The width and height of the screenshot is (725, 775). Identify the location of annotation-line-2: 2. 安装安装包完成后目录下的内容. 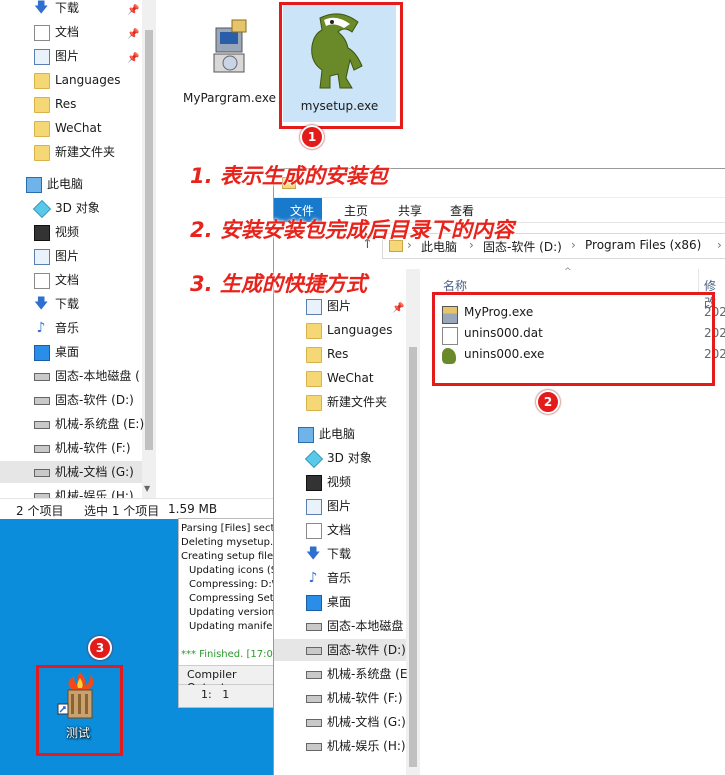
(352, 230).